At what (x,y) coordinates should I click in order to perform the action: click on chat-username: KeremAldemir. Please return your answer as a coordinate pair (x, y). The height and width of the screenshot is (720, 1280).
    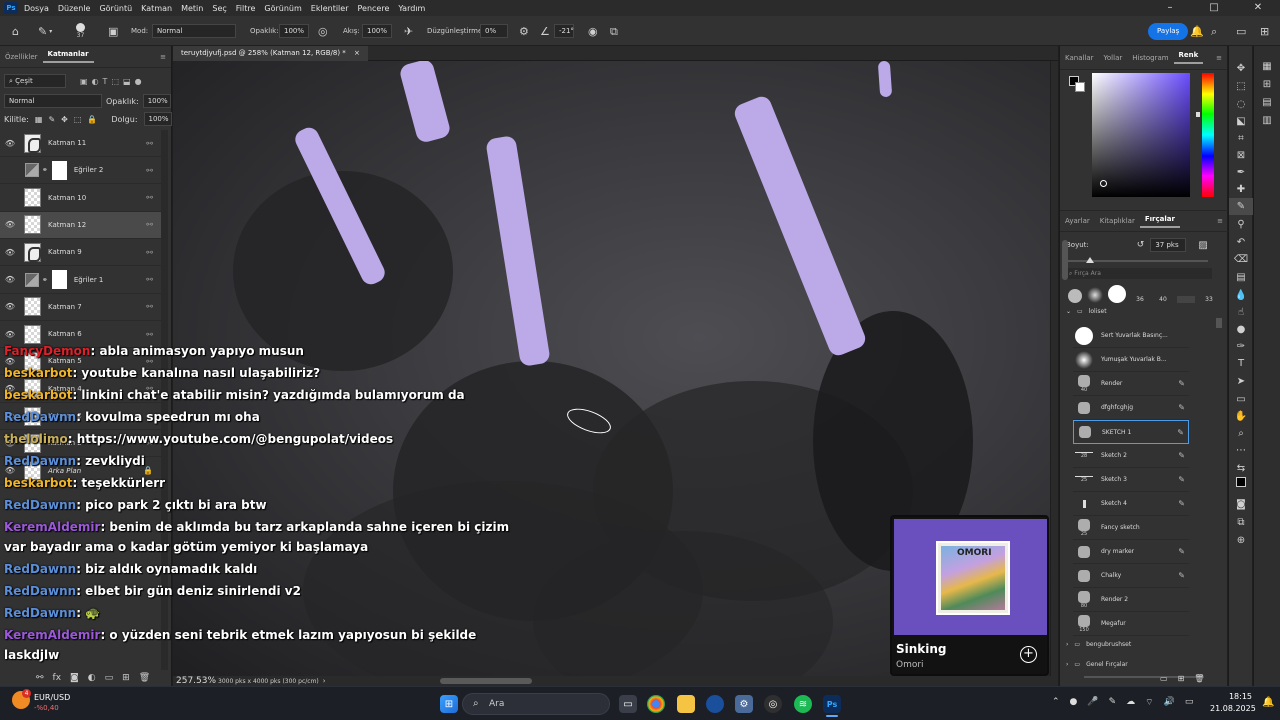
    Looking at the image, I should click on (52, 527).